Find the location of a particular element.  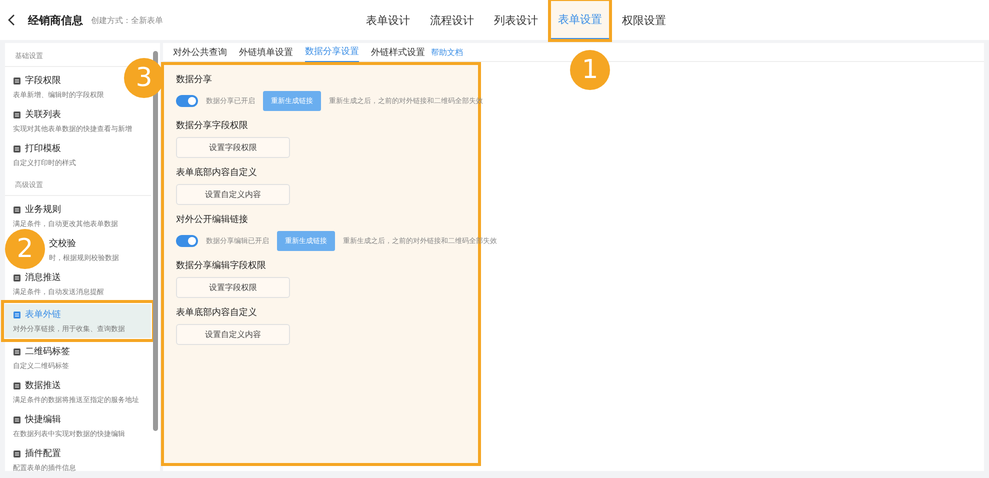

setting-title: 数据分享 is located at coordinates (194, 80).